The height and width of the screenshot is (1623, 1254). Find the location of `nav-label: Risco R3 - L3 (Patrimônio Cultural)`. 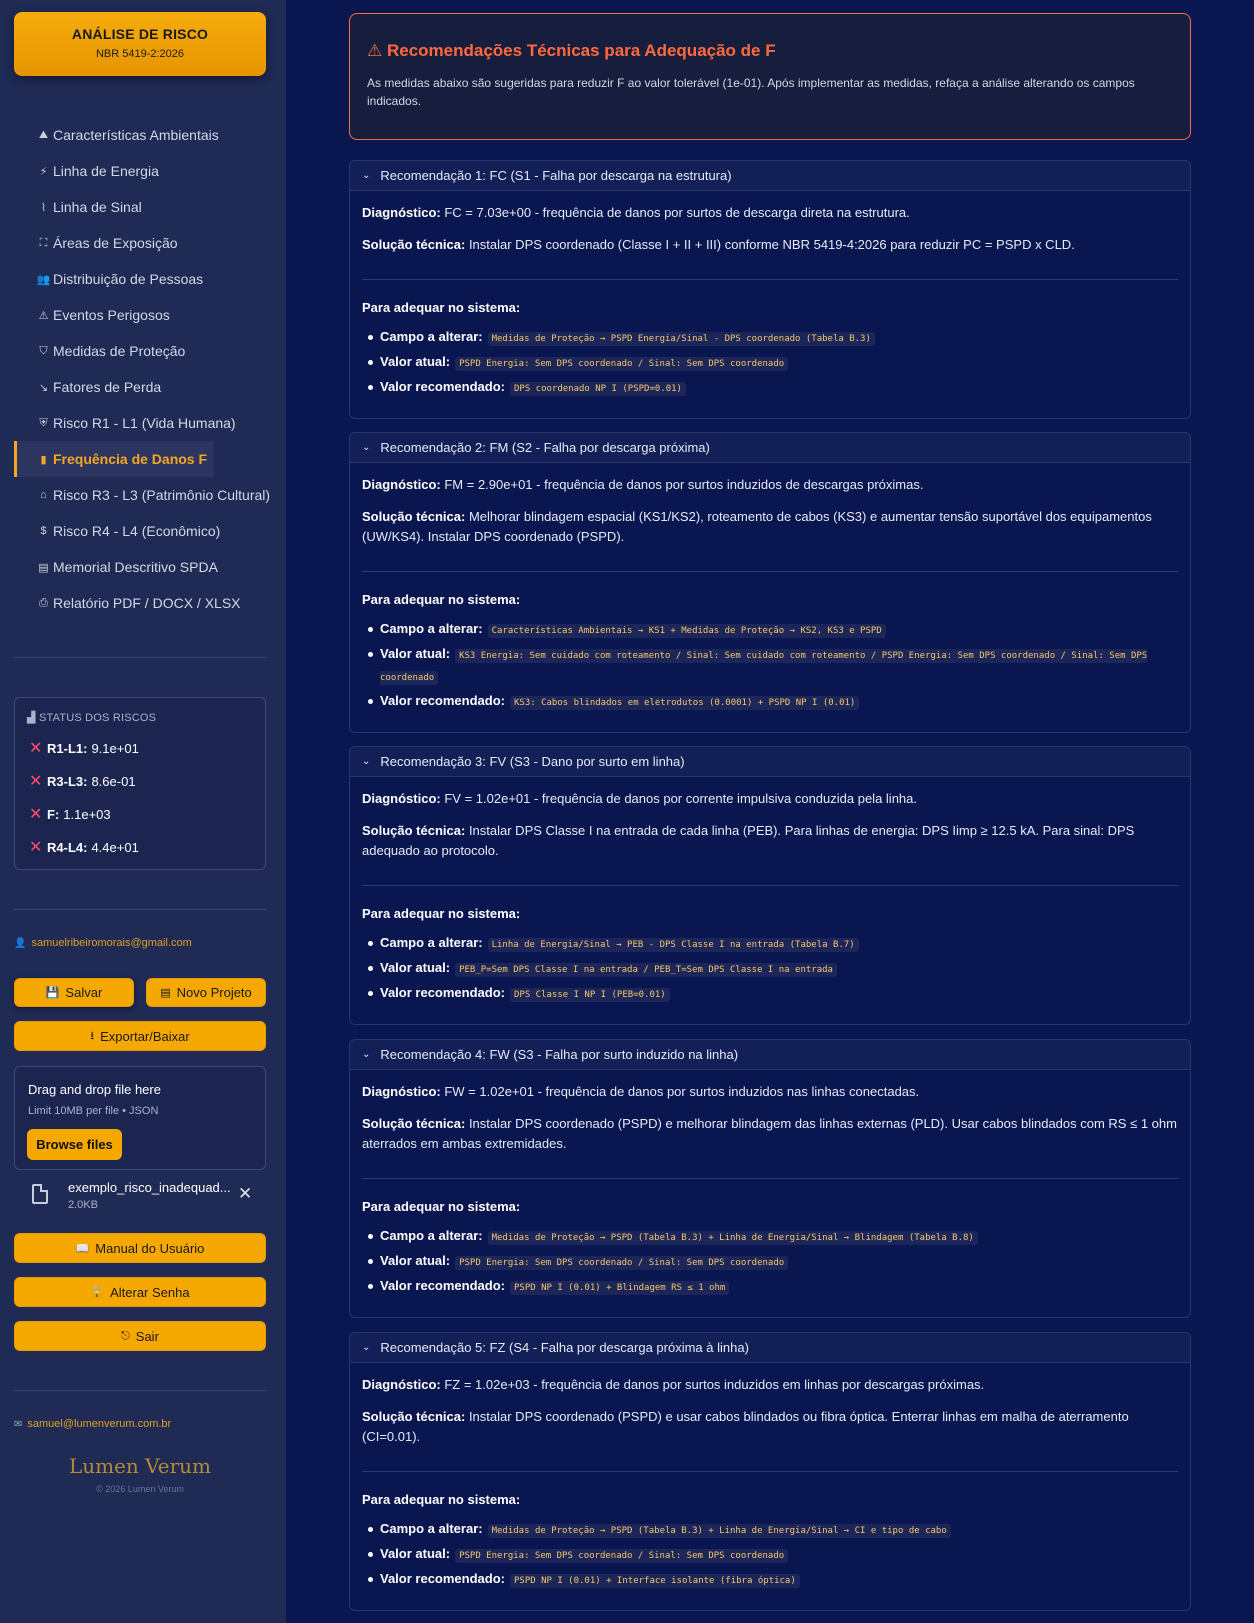

nav-label: Risco R3 - L3 (Patrimônio Cultural) is located at coordinates (162, 495).